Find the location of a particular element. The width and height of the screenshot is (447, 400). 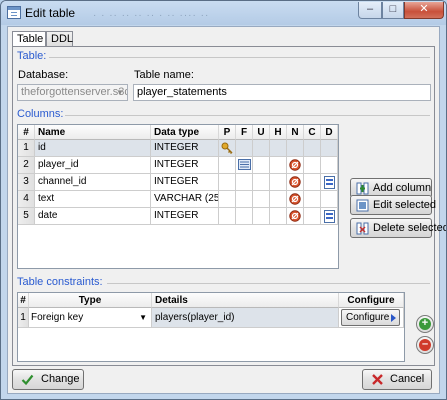

maximize-button: □ is located at coordinates (393, 10).